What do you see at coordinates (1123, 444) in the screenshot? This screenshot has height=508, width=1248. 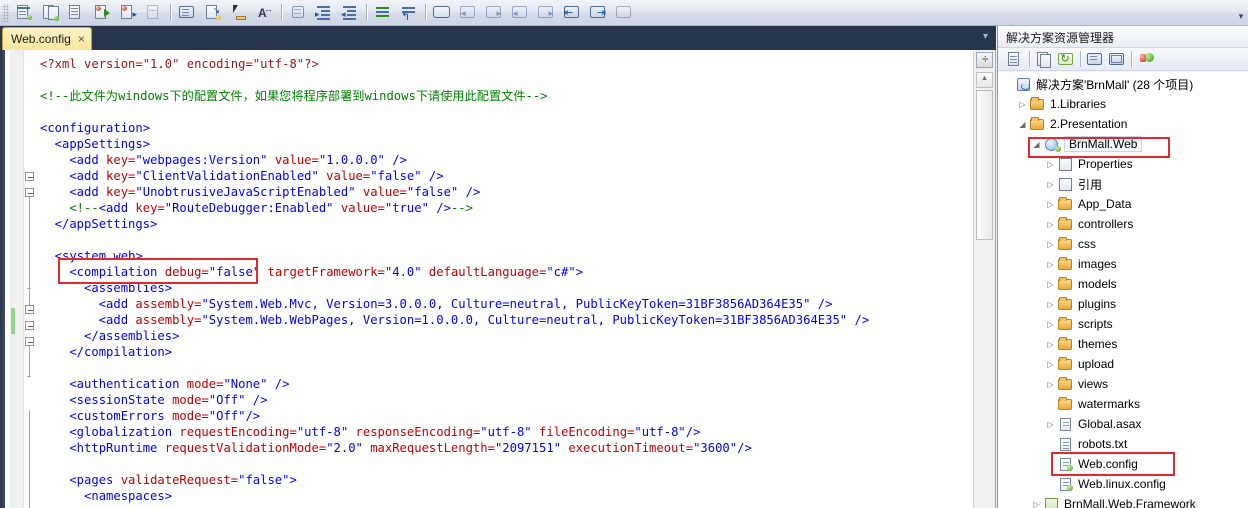 I see `tree-node-robots-txt: robots.txt` at bounding box center [1123, 444].